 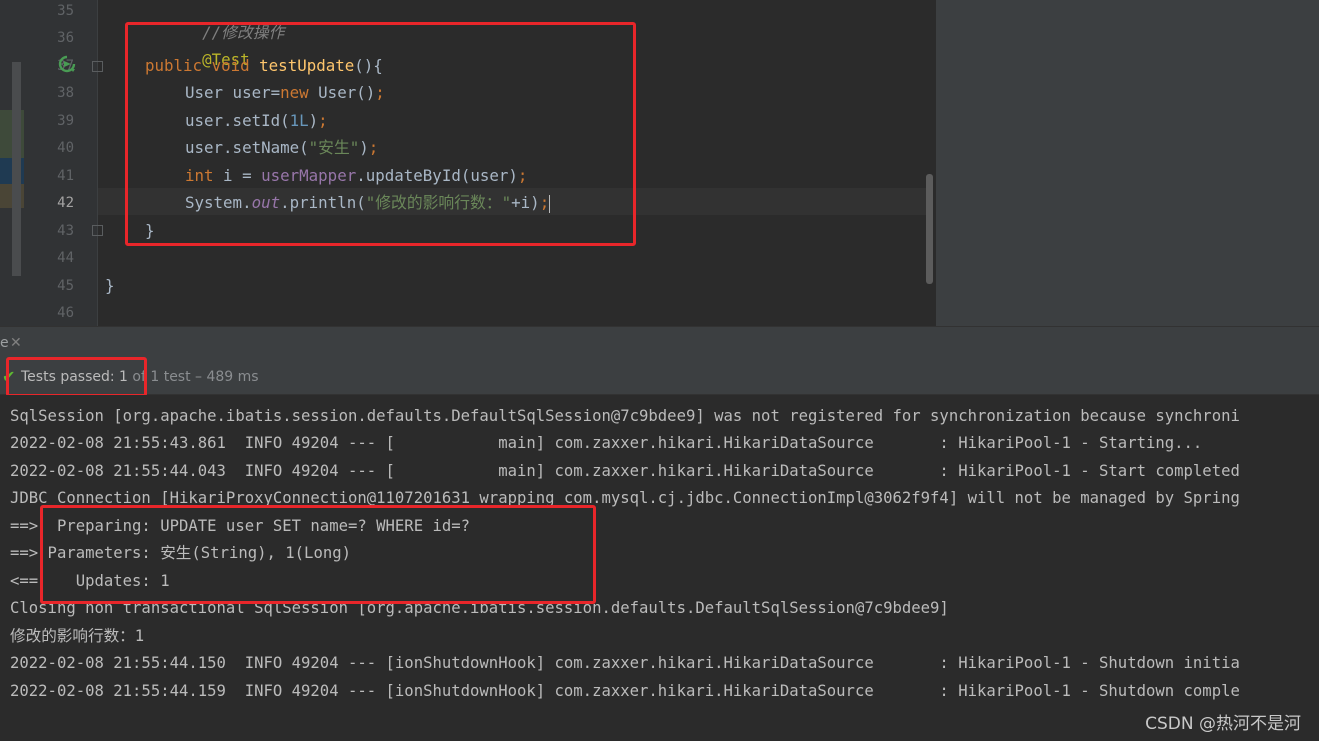 I want to click on line-number: 43, so click(x=65, y=231).